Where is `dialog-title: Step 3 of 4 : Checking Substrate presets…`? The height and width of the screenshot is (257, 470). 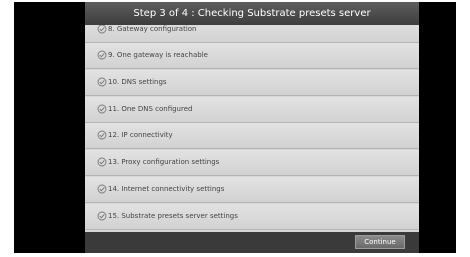 dialog-title: Step 3 of 4 : Checking Substrate presets… is located at coordinates (252, 13).